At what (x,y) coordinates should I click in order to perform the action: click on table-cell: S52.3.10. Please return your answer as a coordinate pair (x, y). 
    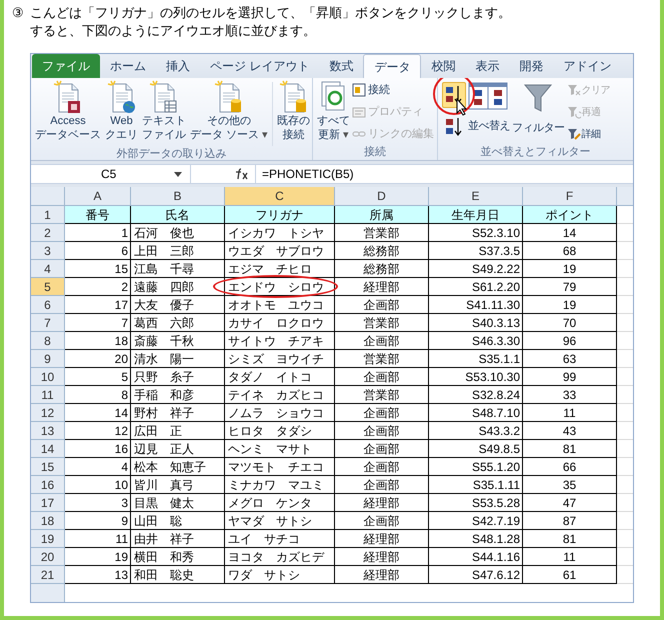
    Looking at the image, I should click on (476, 233).